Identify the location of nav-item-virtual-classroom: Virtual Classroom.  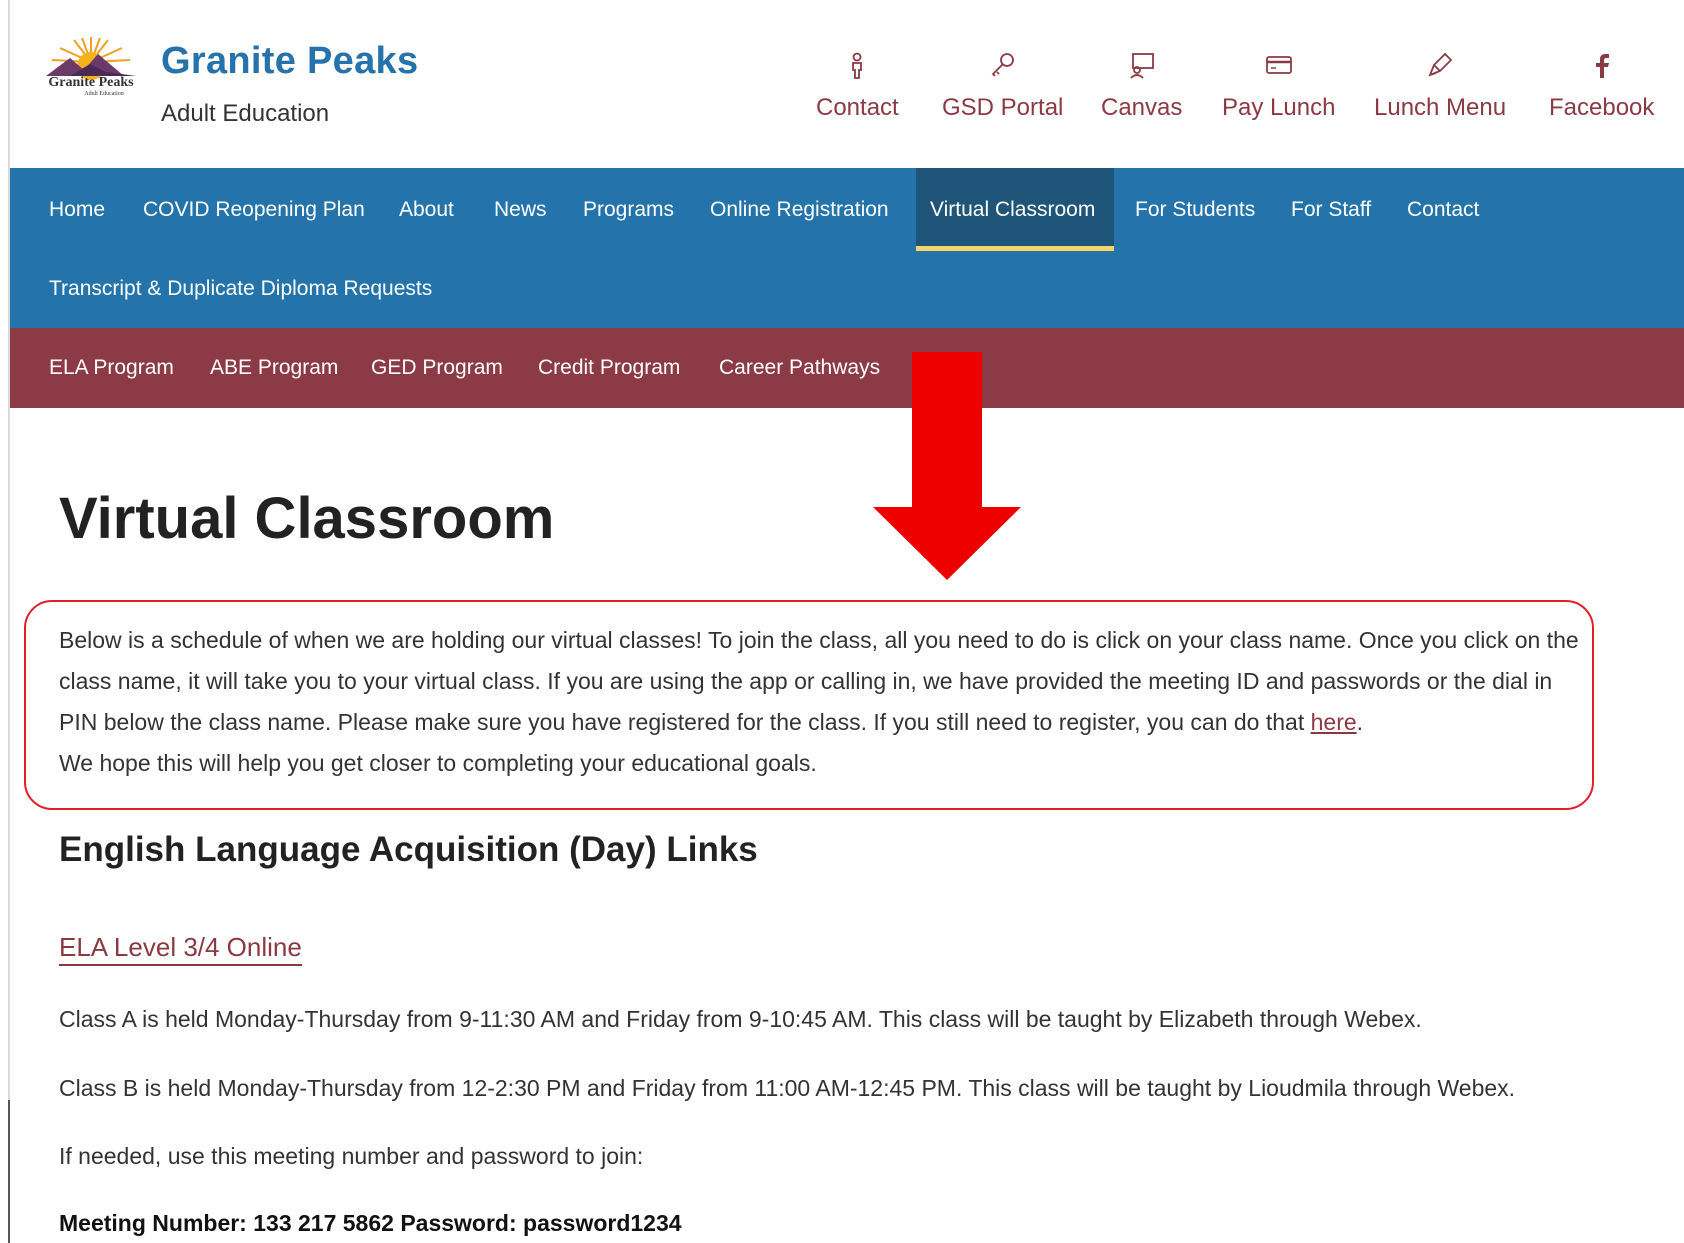
(1012, 210).